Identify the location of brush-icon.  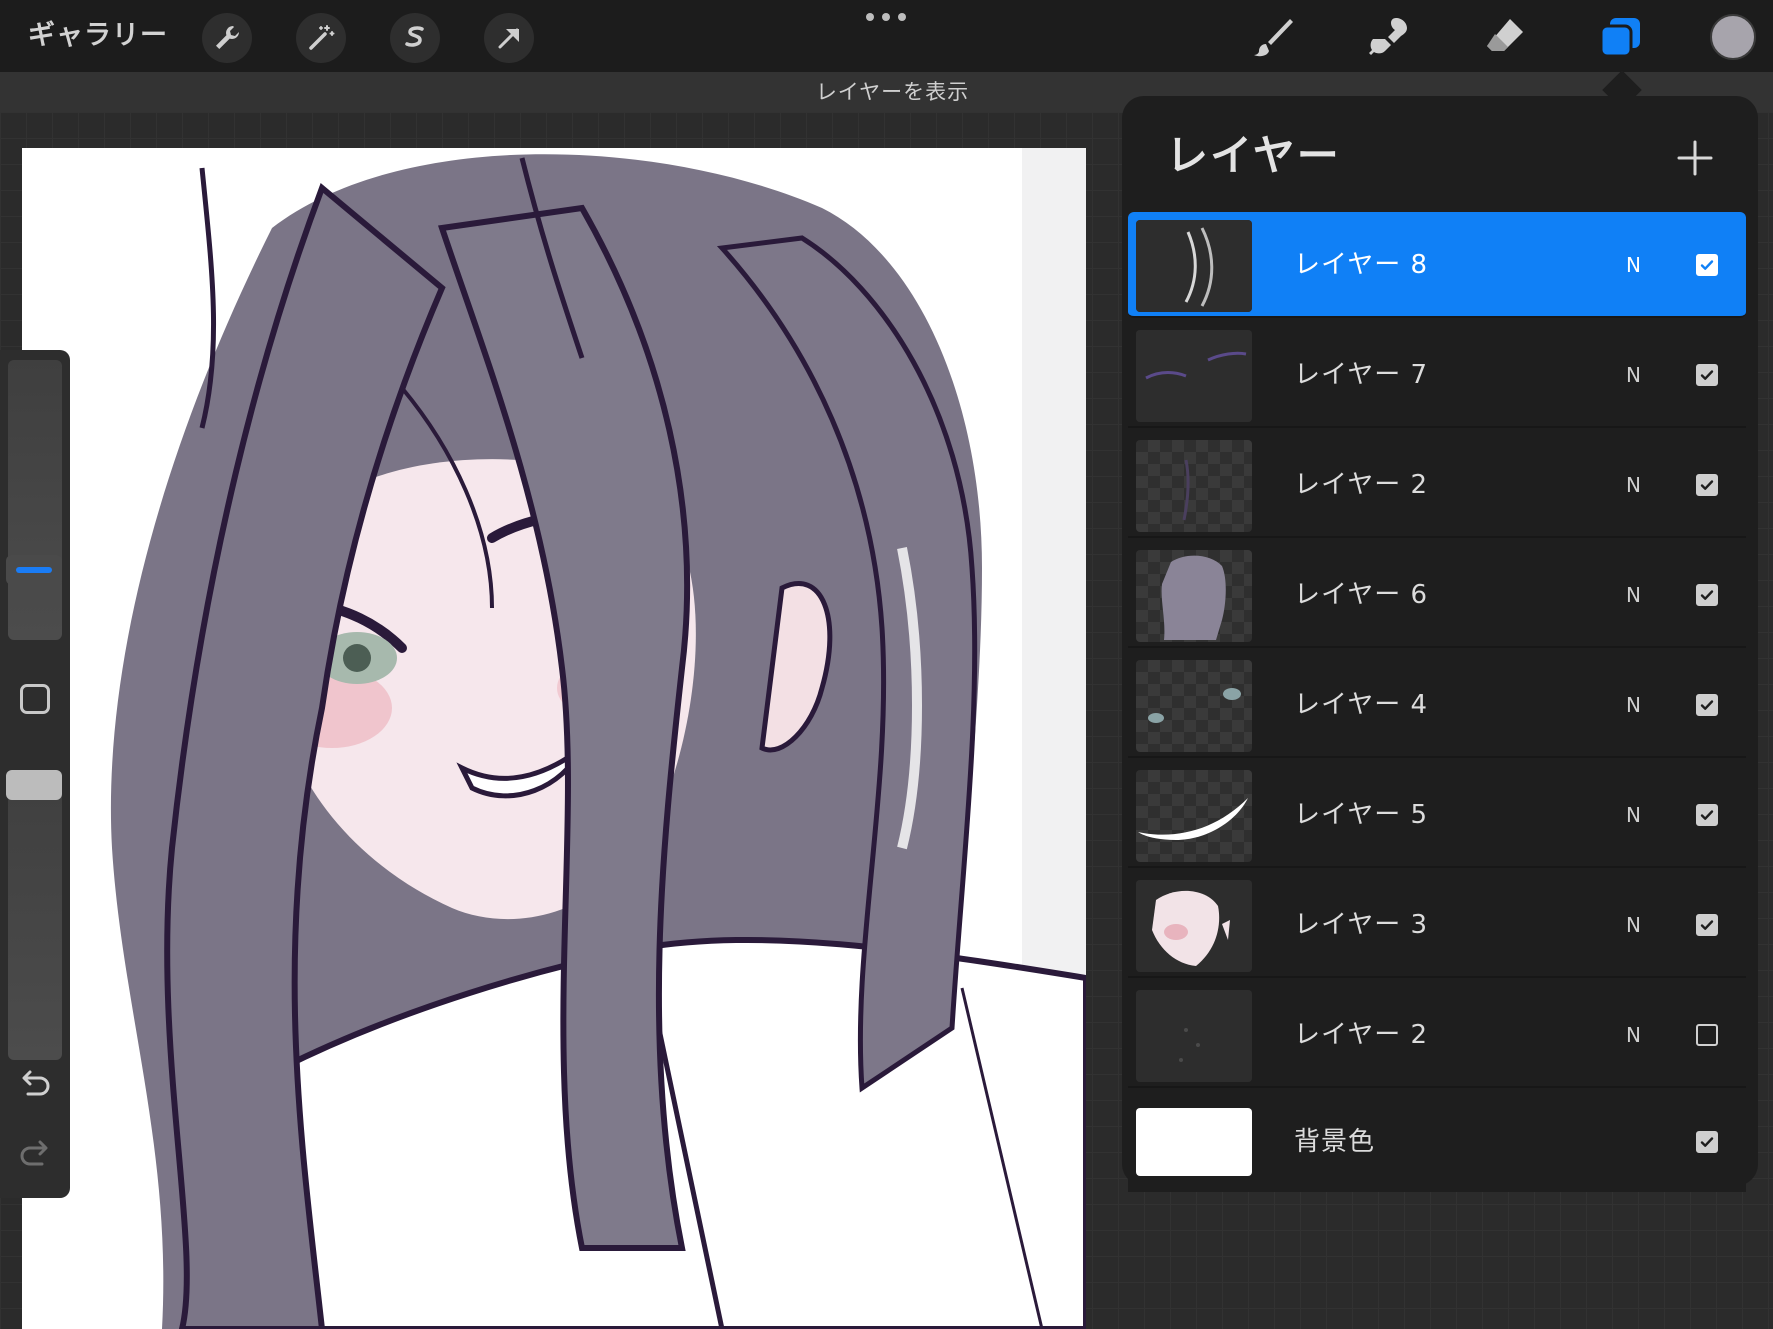
(1273, 37).